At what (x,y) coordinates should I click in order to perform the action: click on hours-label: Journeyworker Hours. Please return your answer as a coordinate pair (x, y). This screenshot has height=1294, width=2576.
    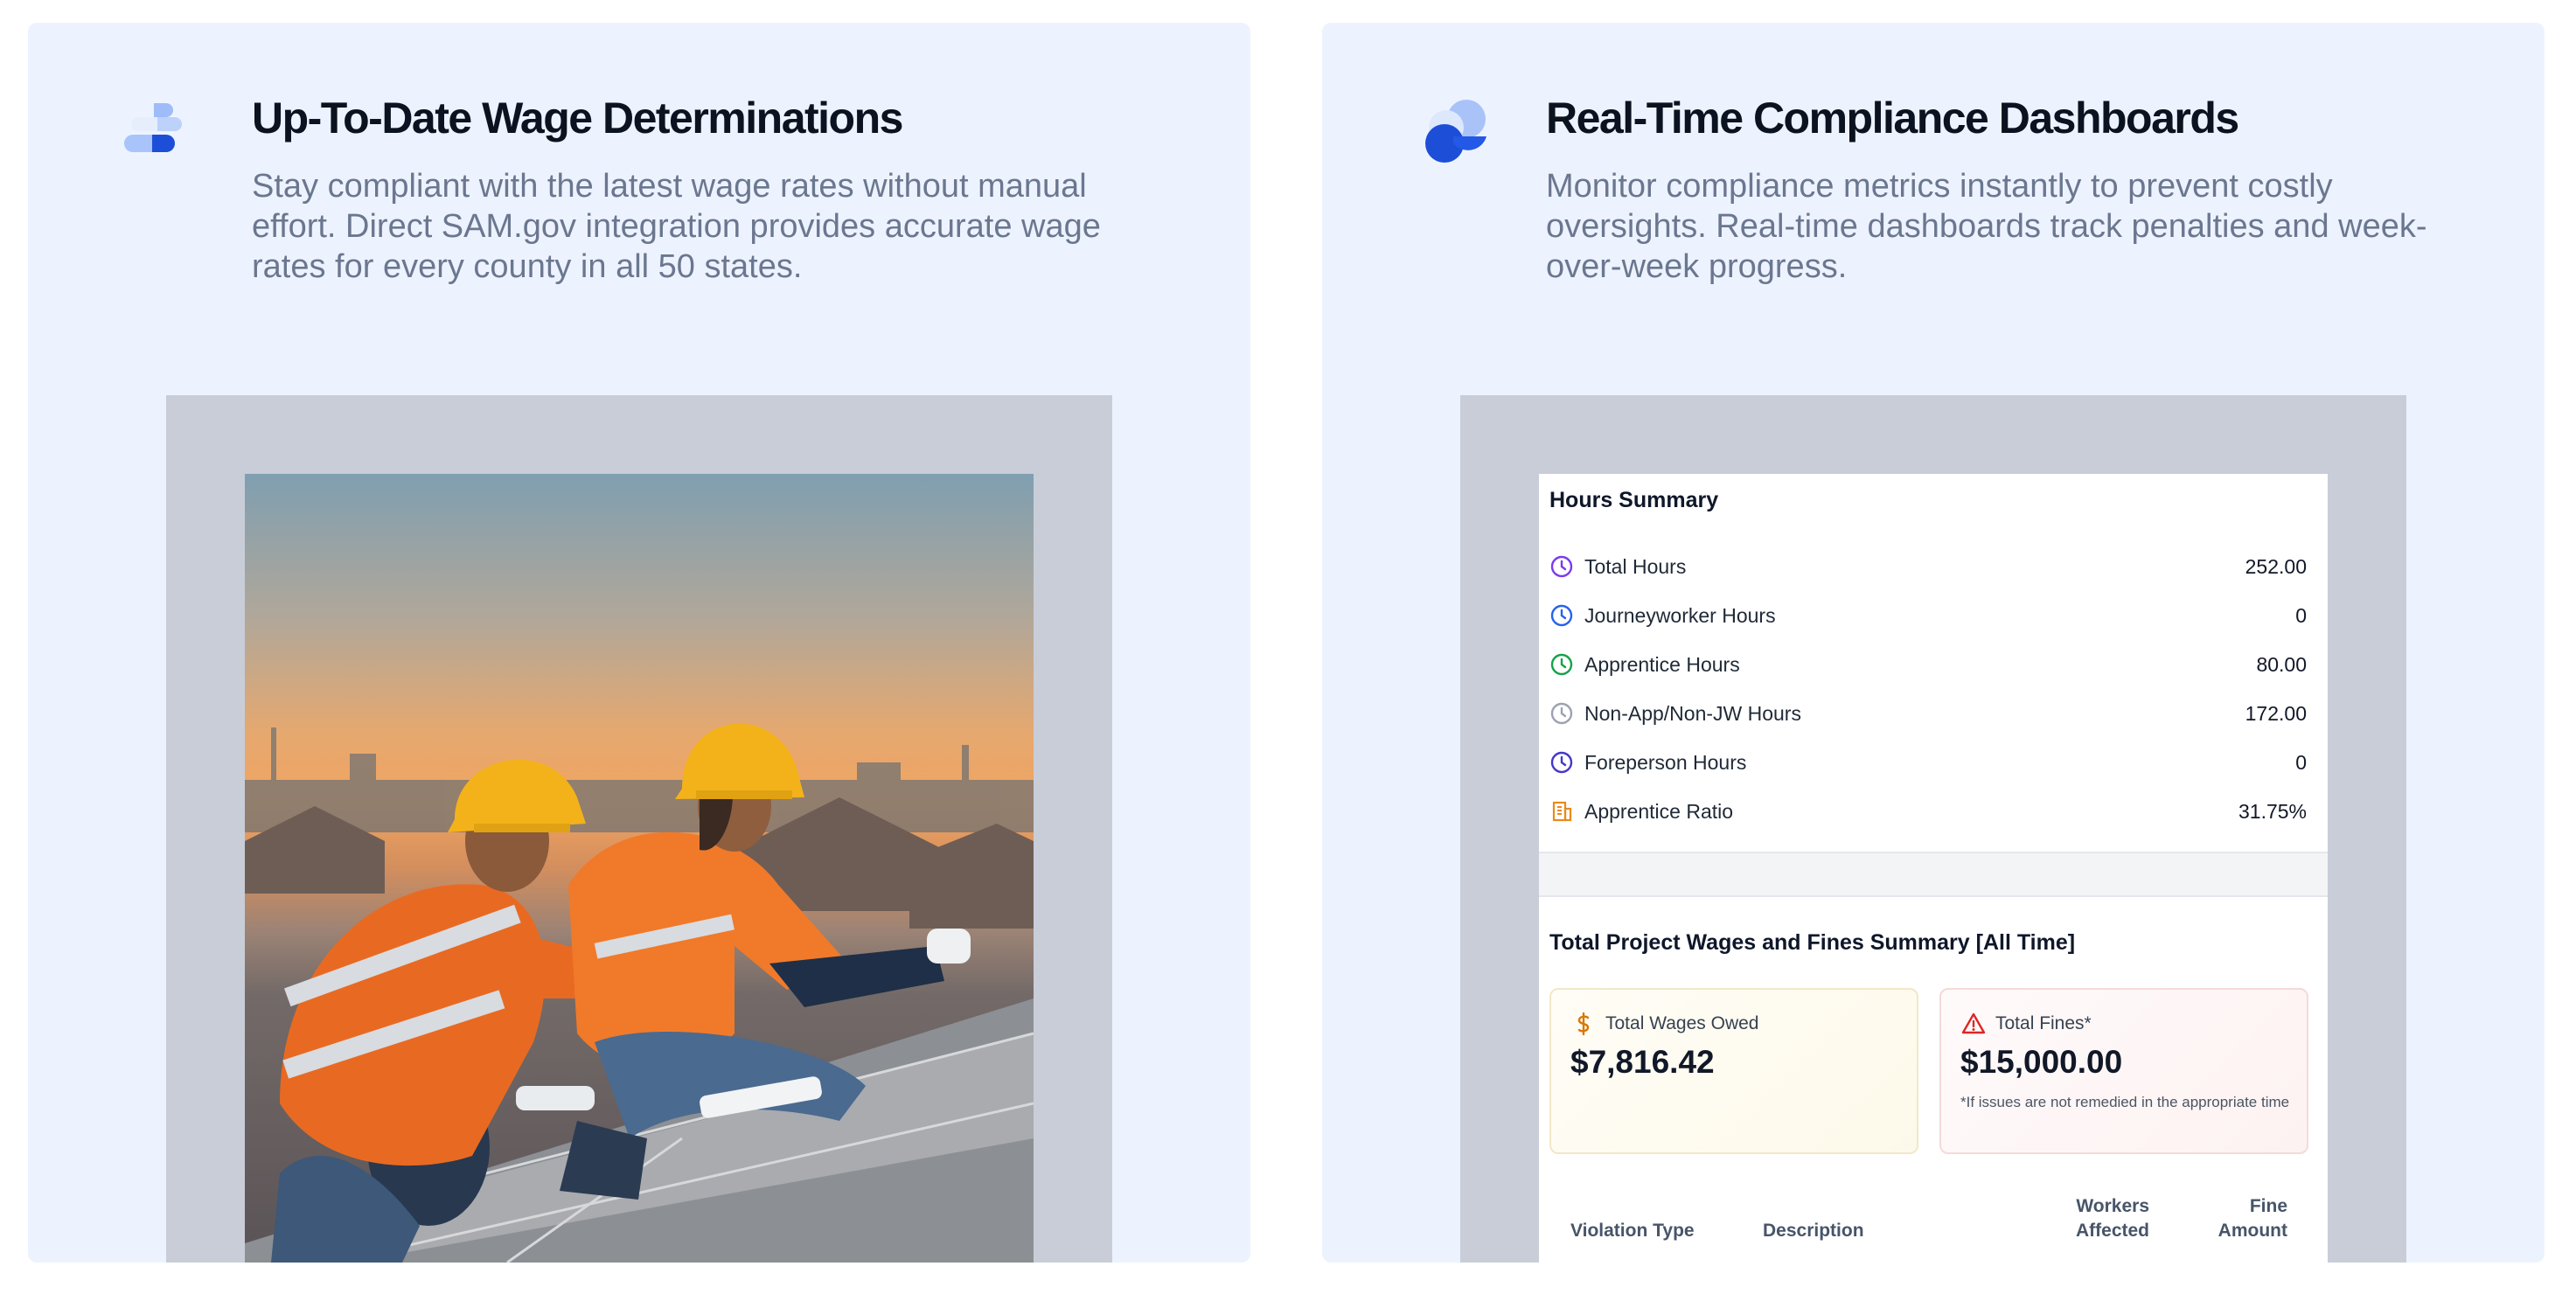
    Looking at the image, I should click on (1680, 615).